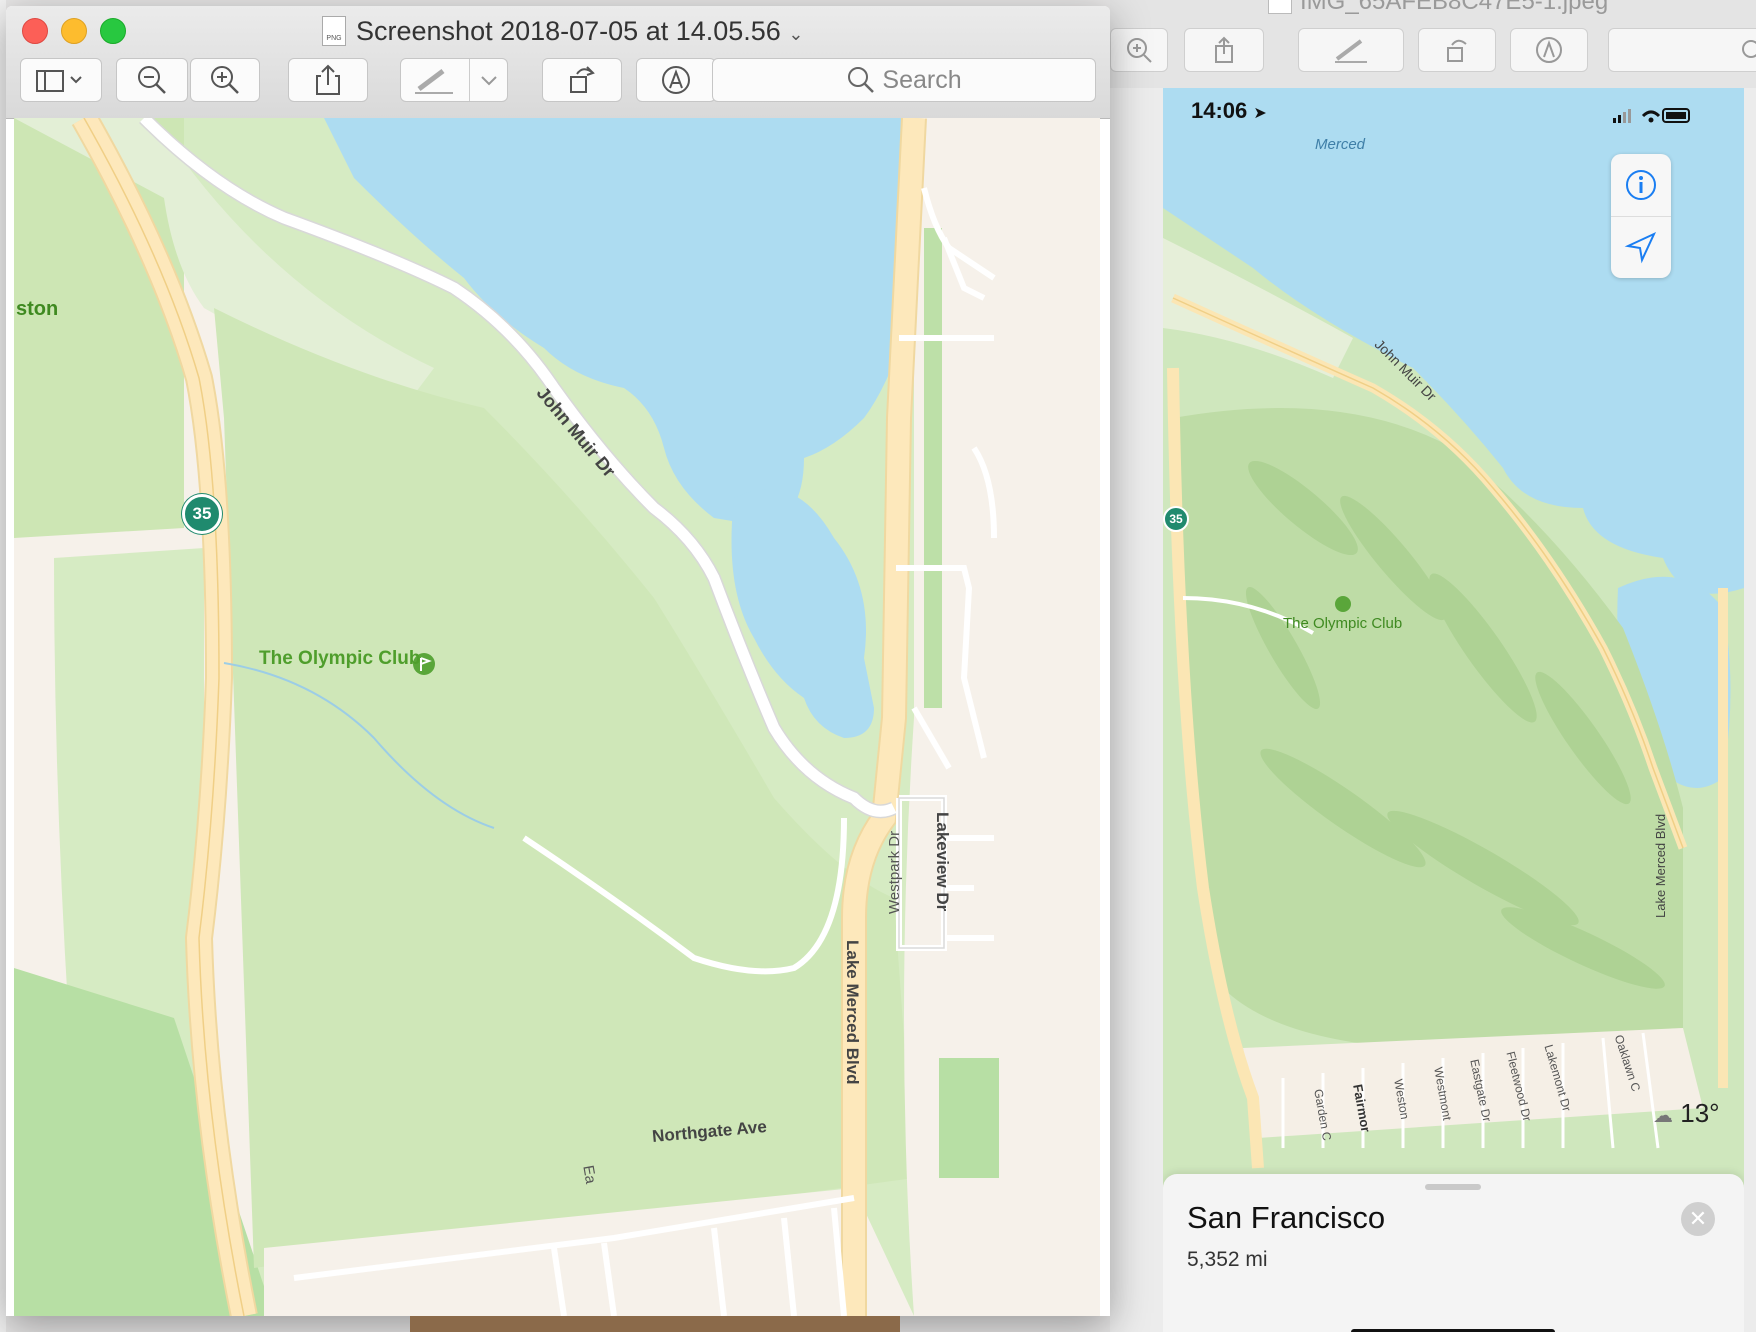  I want to click on zoom-out-icon, so click(152, 80).